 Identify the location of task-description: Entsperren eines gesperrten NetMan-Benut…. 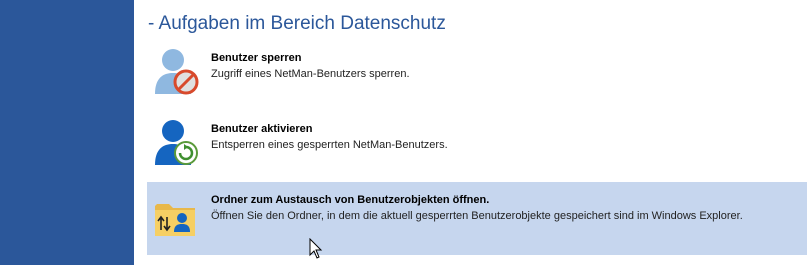
(329, 145).